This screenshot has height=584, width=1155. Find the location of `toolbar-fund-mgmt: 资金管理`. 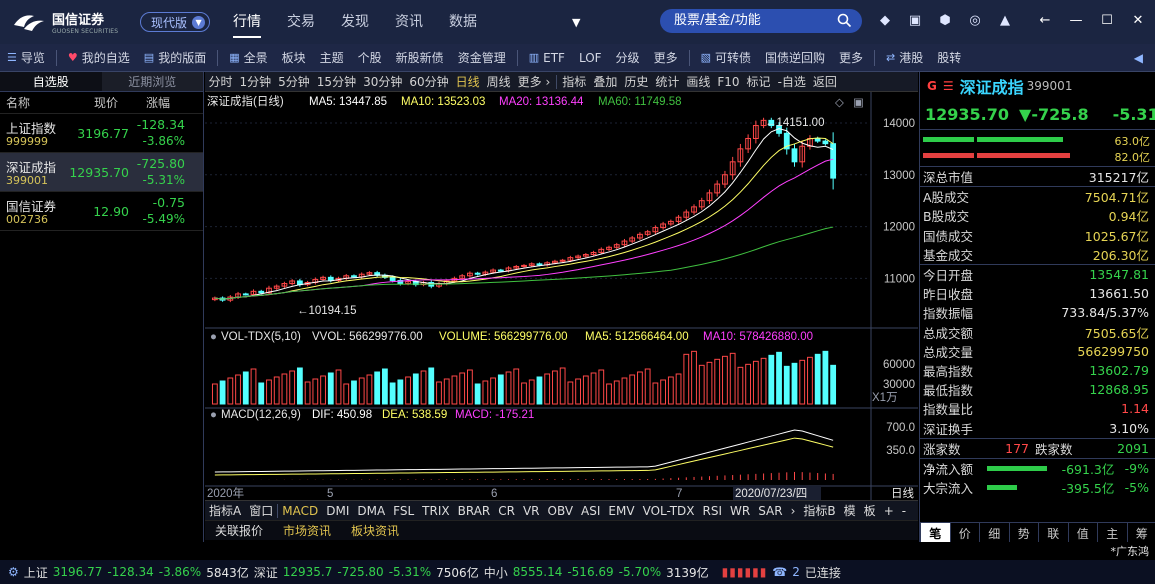

toolbar-fund-mgmt: 资金管理 is located at coordinates (482, 57).